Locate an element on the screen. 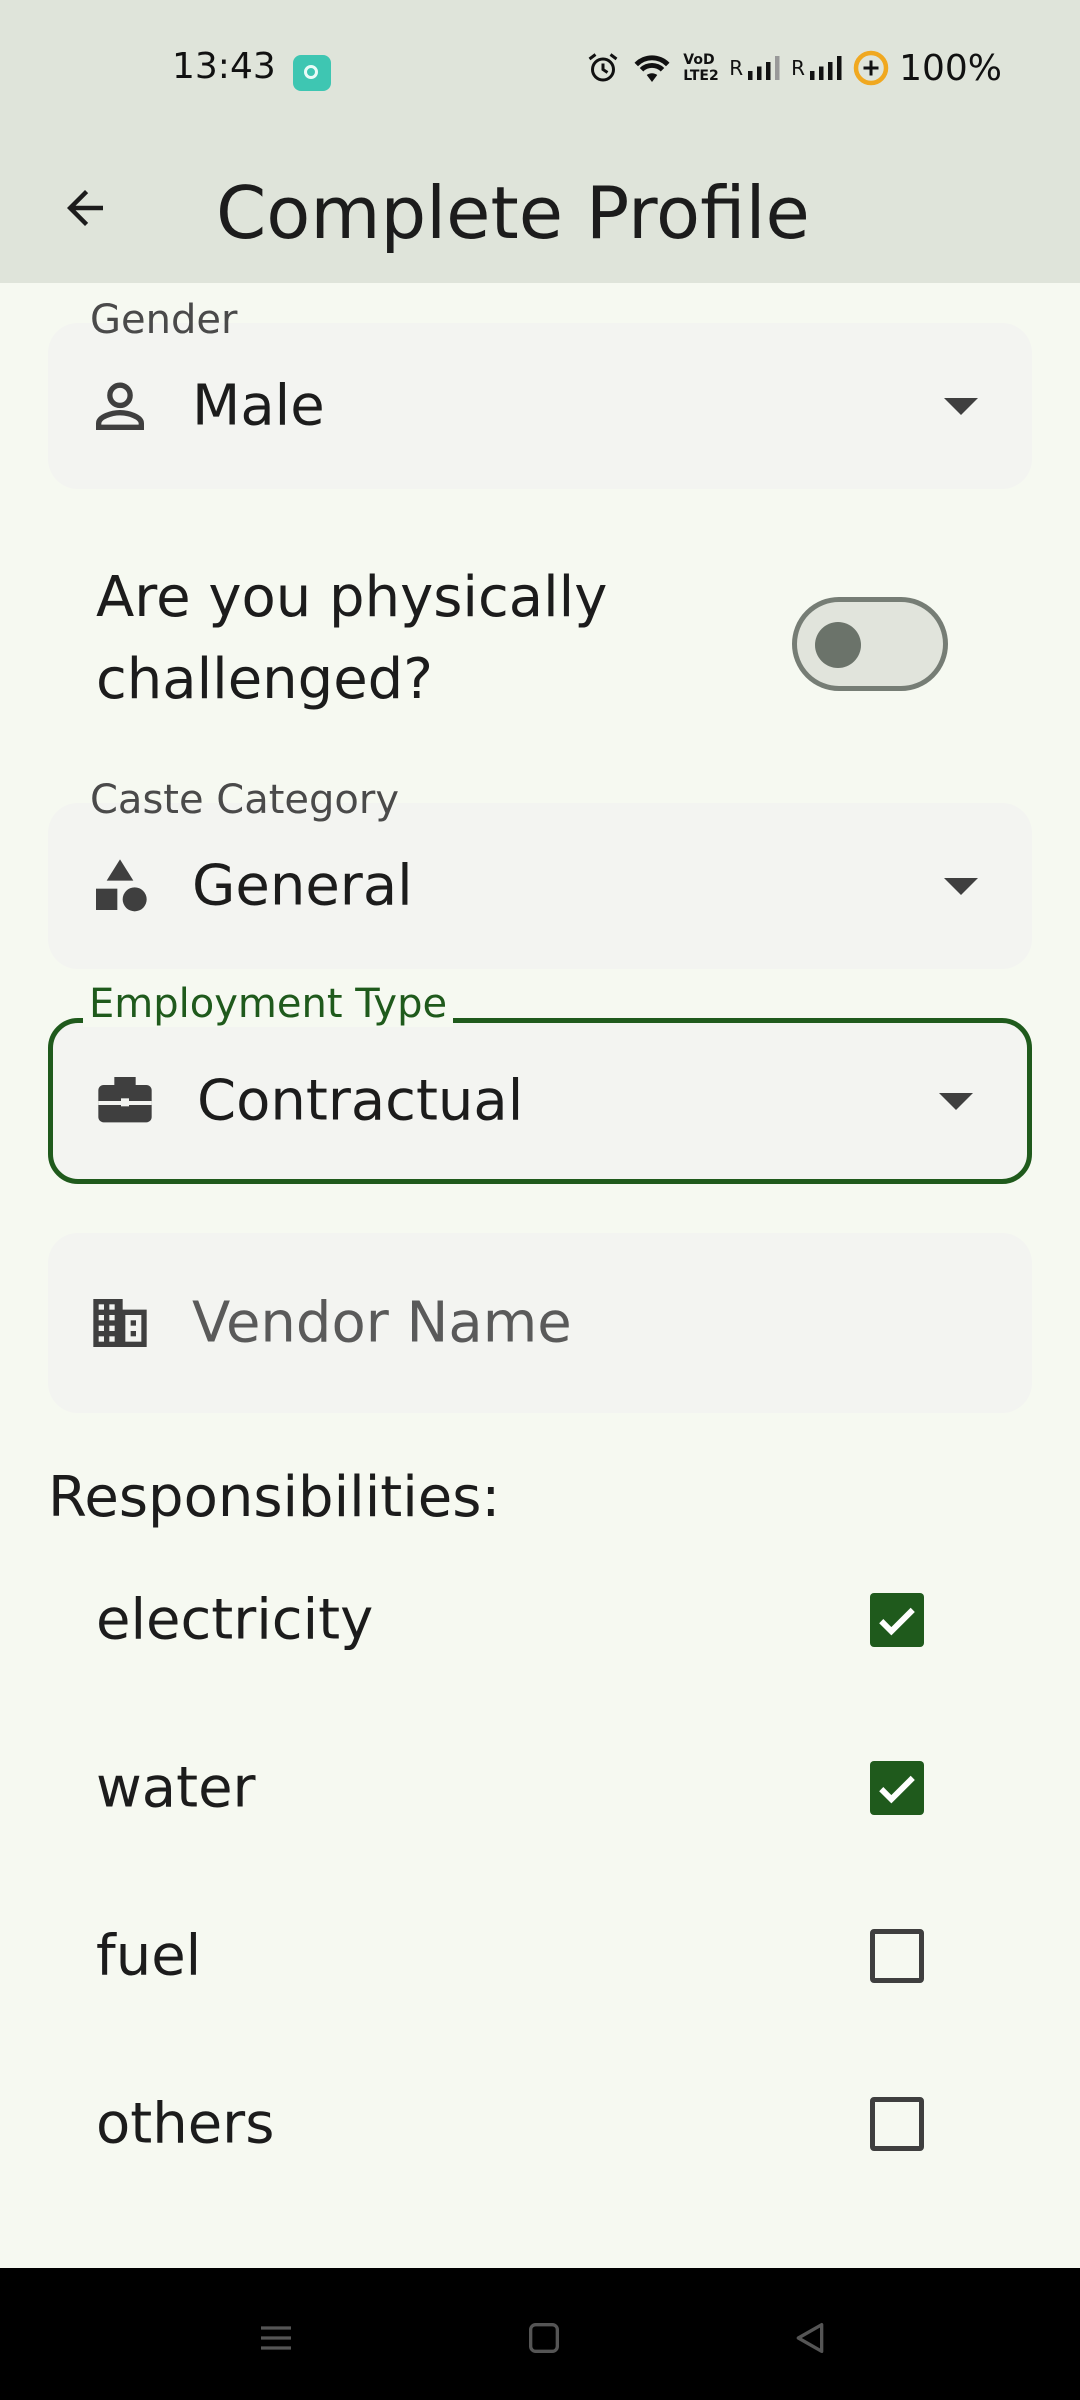 The height and width of the screenshot is (2400, 1080). wifi-icon is located at coordinates (652, 68).